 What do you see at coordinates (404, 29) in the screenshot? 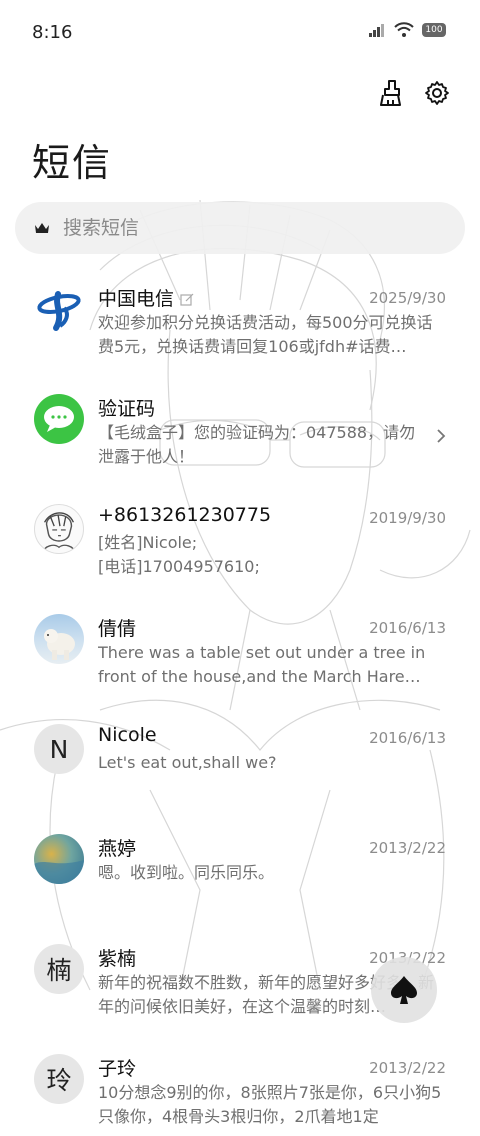
I see `wifi-icon` at bounding box center [404, 29].